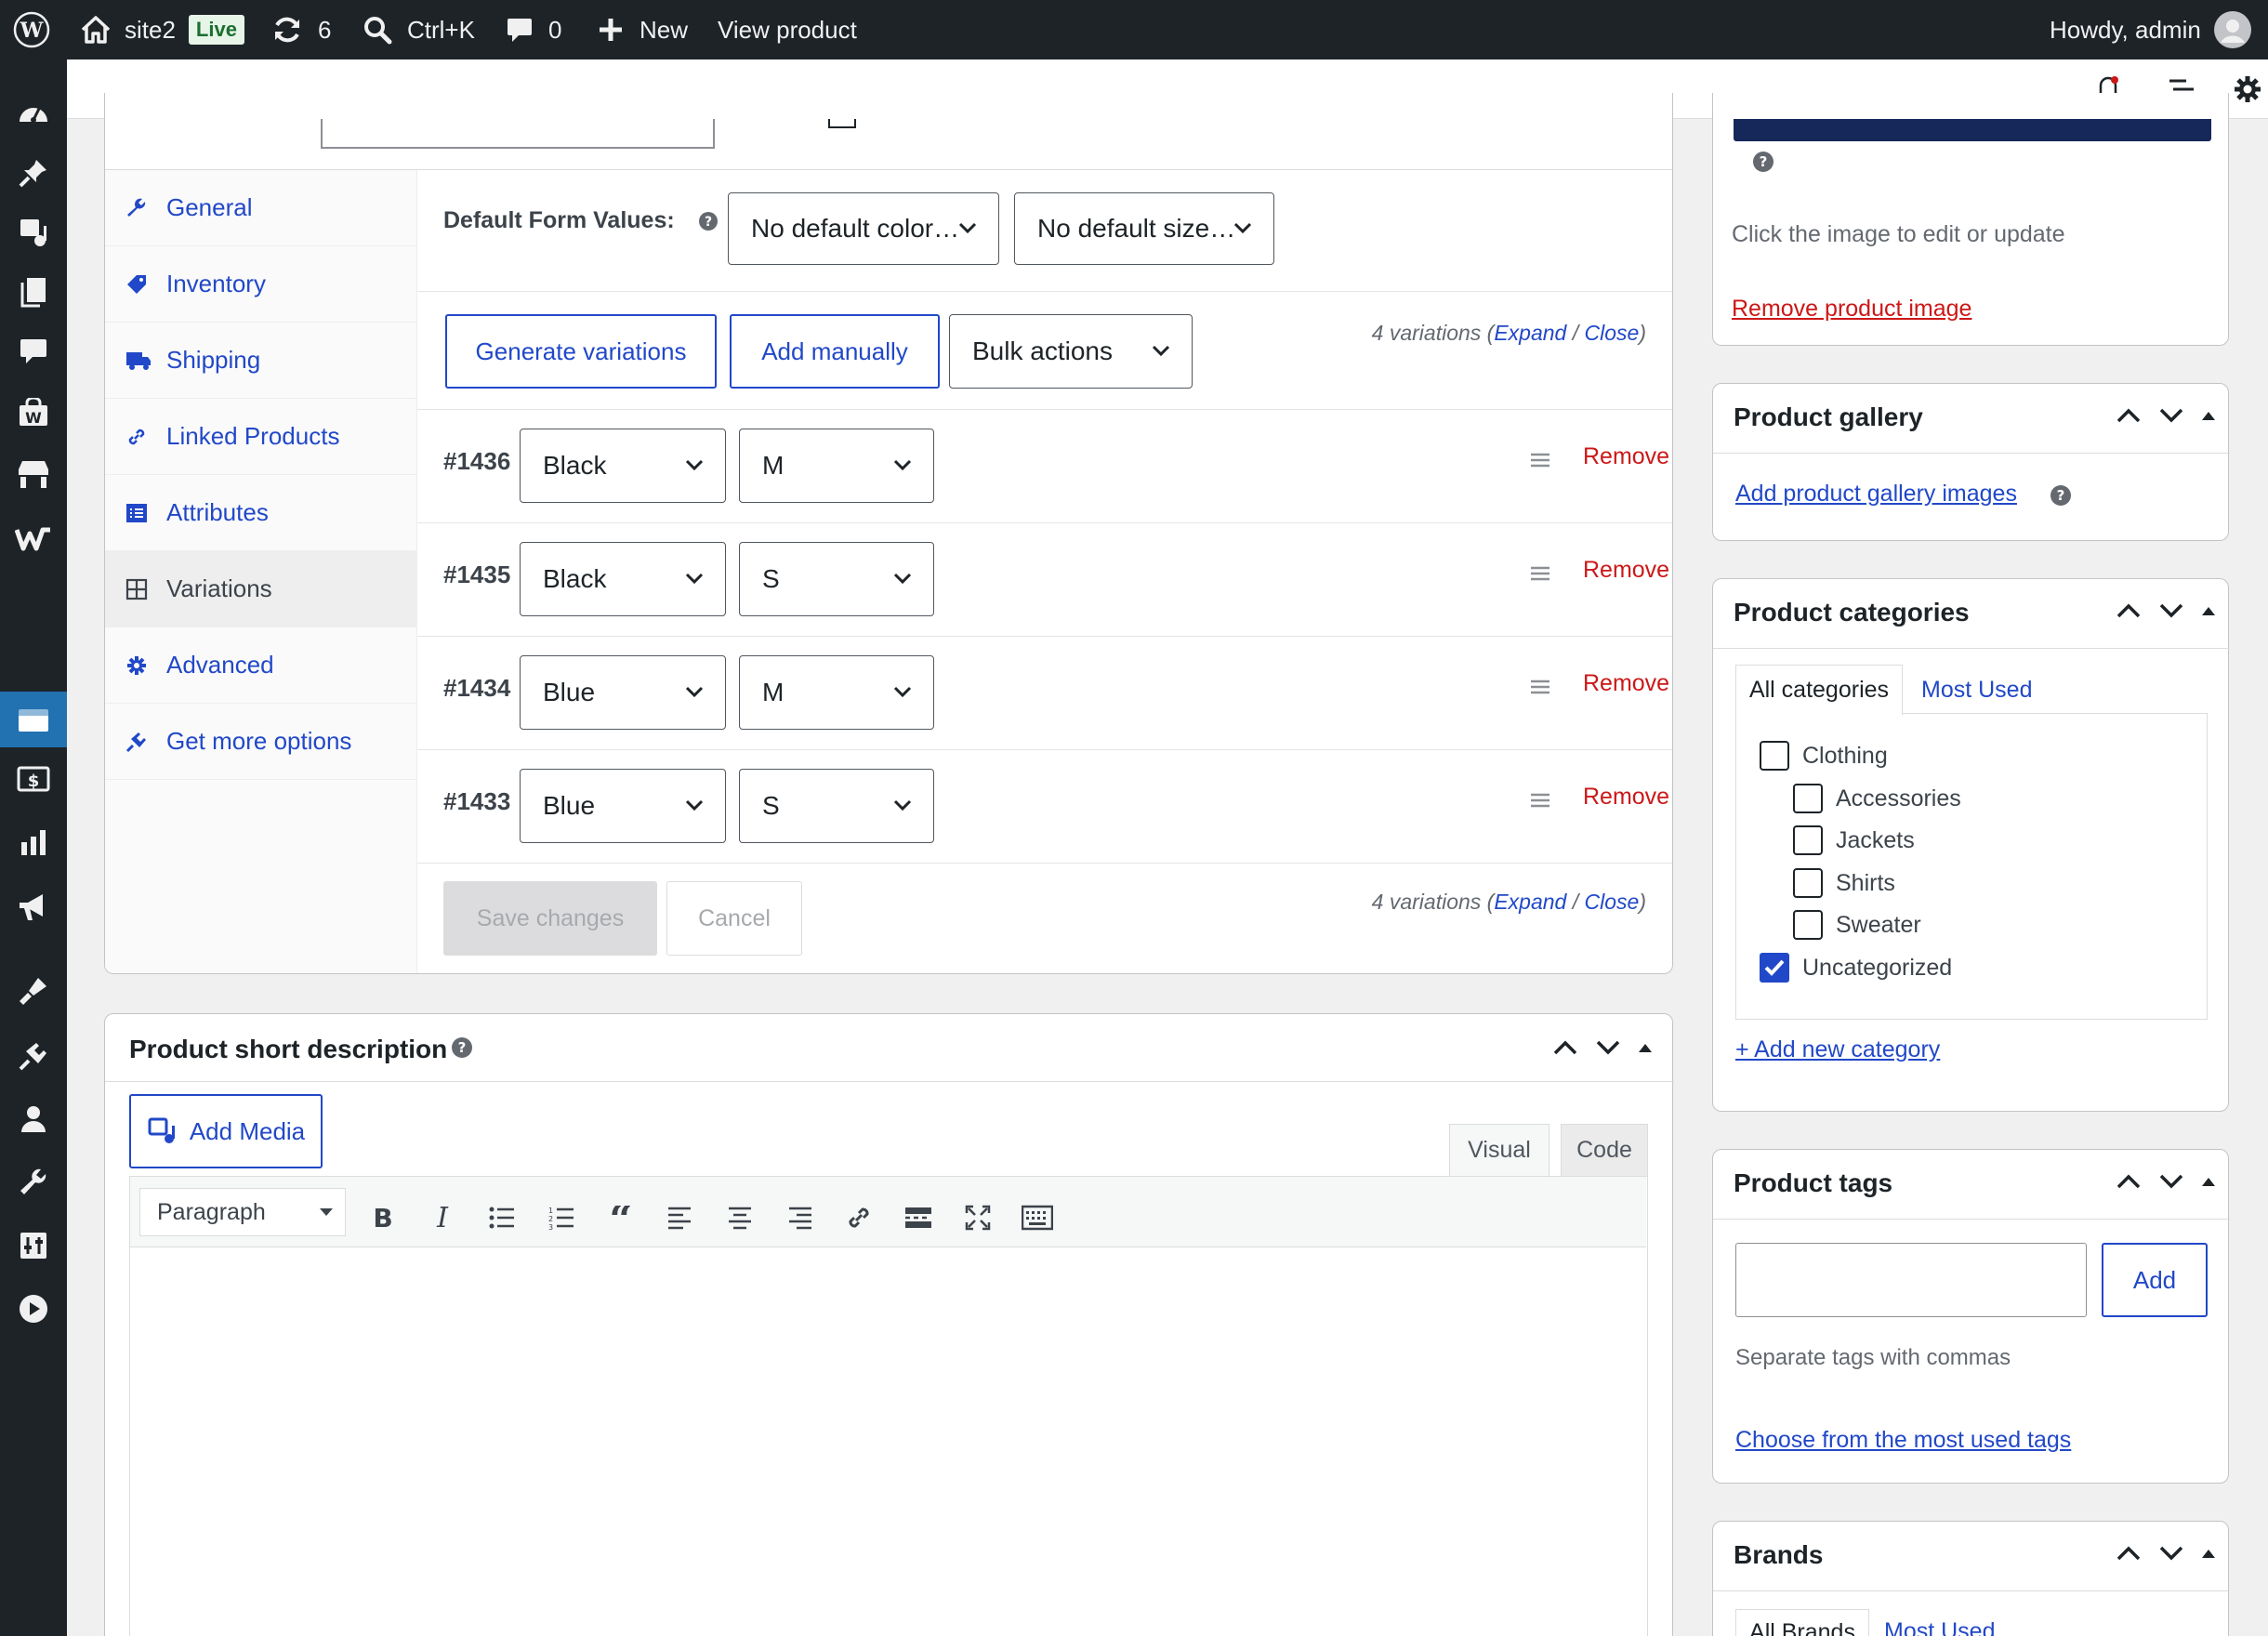  What do you see at coordinates (835, 352) in the screenshot?
I see `add-manually-button: Add manually` at bounding box center [835, 352].